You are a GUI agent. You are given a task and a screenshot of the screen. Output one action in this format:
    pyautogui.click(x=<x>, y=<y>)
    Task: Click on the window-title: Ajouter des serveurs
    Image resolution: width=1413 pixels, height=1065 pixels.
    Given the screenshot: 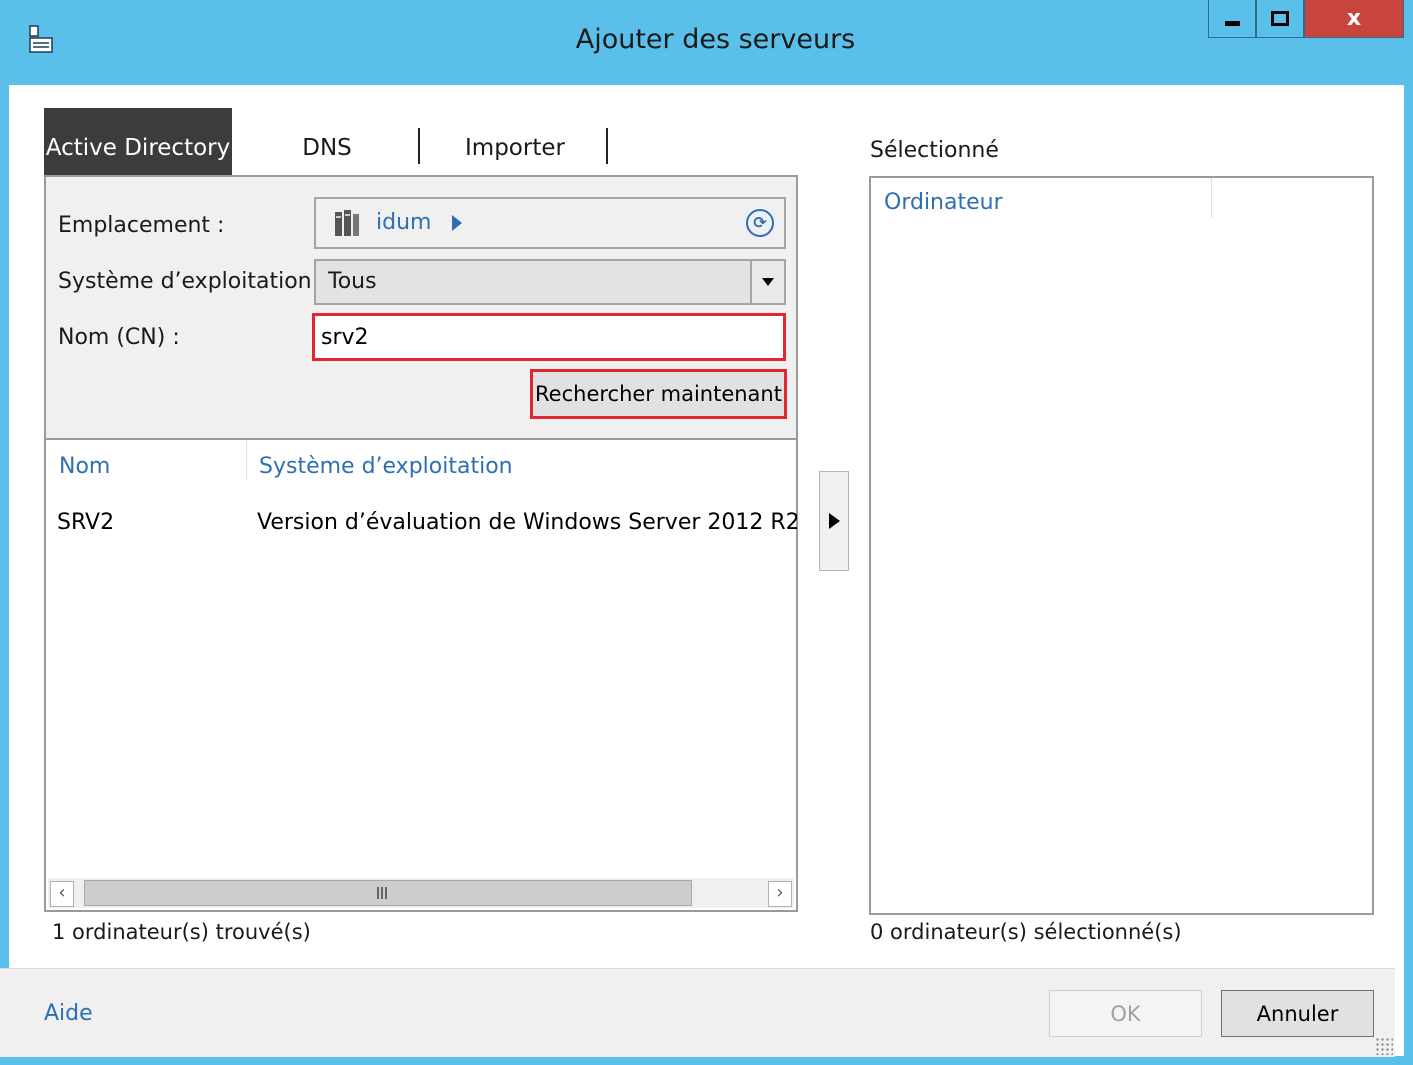 What is the action you would take?
    pyautogui.click(x=715, y=39)
    